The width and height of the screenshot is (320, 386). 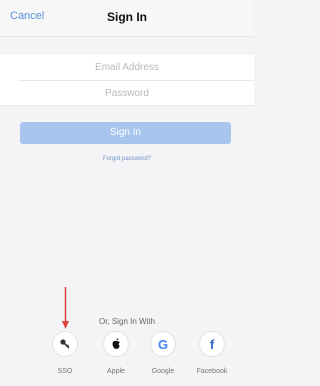 I want to click on apple-label: Apple, so click(x=116, y=371).